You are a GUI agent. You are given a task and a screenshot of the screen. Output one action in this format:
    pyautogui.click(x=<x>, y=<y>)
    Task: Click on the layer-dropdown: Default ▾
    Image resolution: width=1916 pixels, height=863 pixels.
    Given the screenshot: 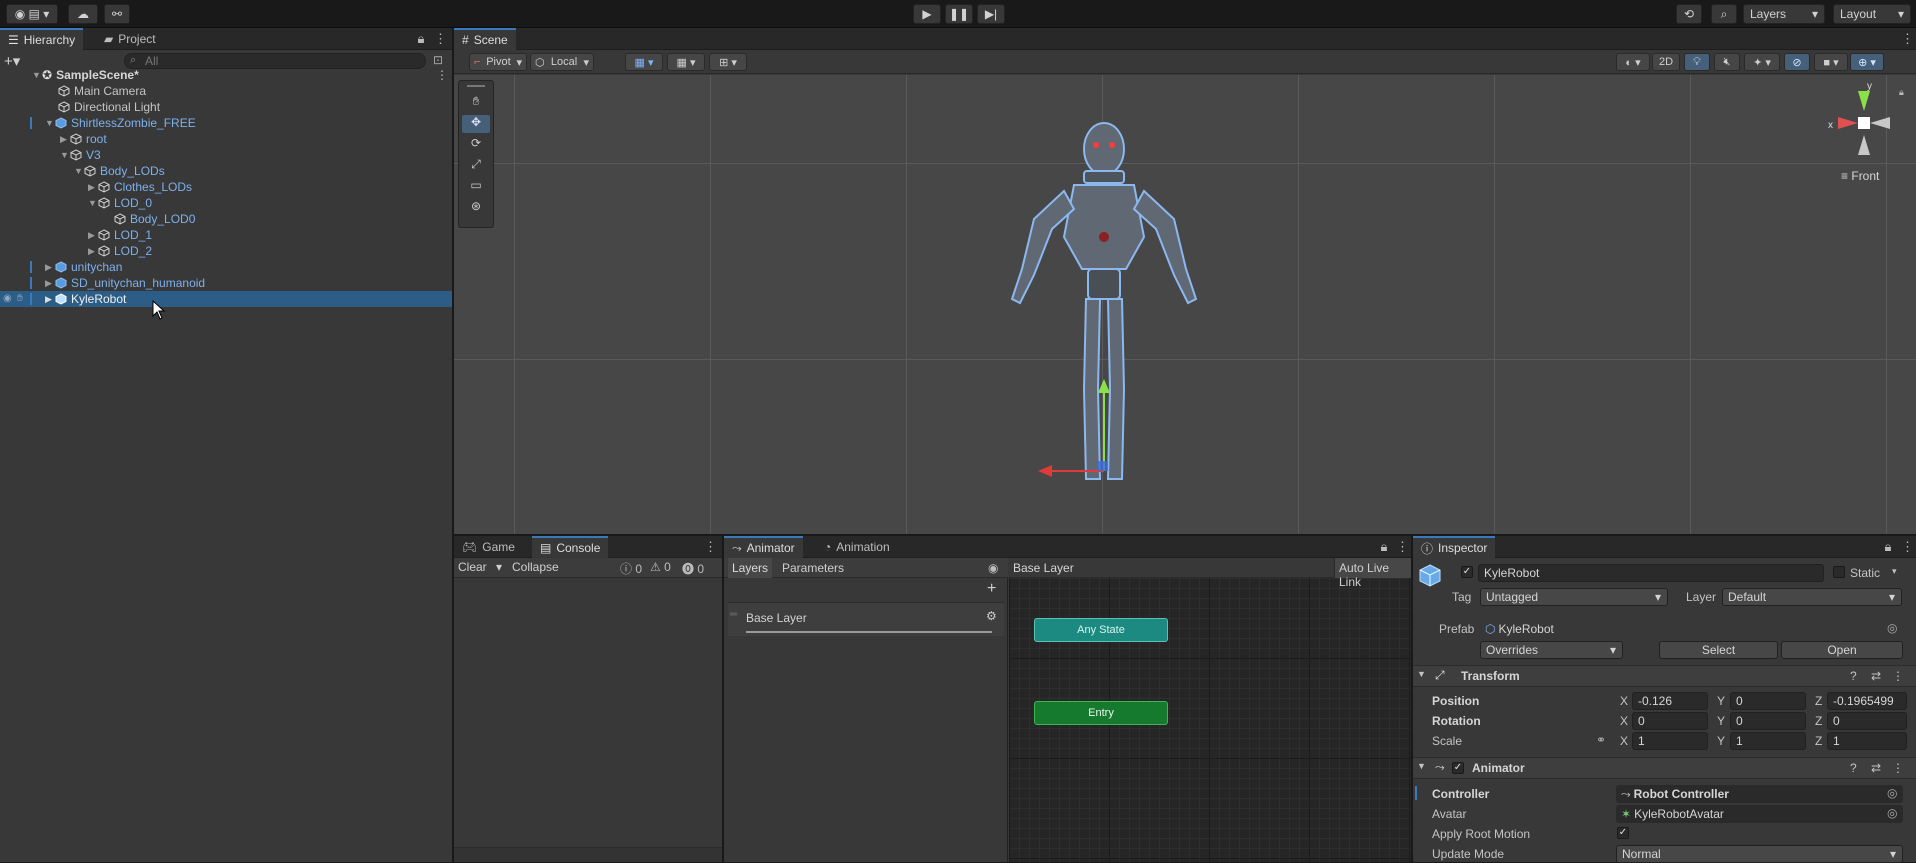 What is the action you would take?
    pyautogui.click(x=1812, y=597)
    